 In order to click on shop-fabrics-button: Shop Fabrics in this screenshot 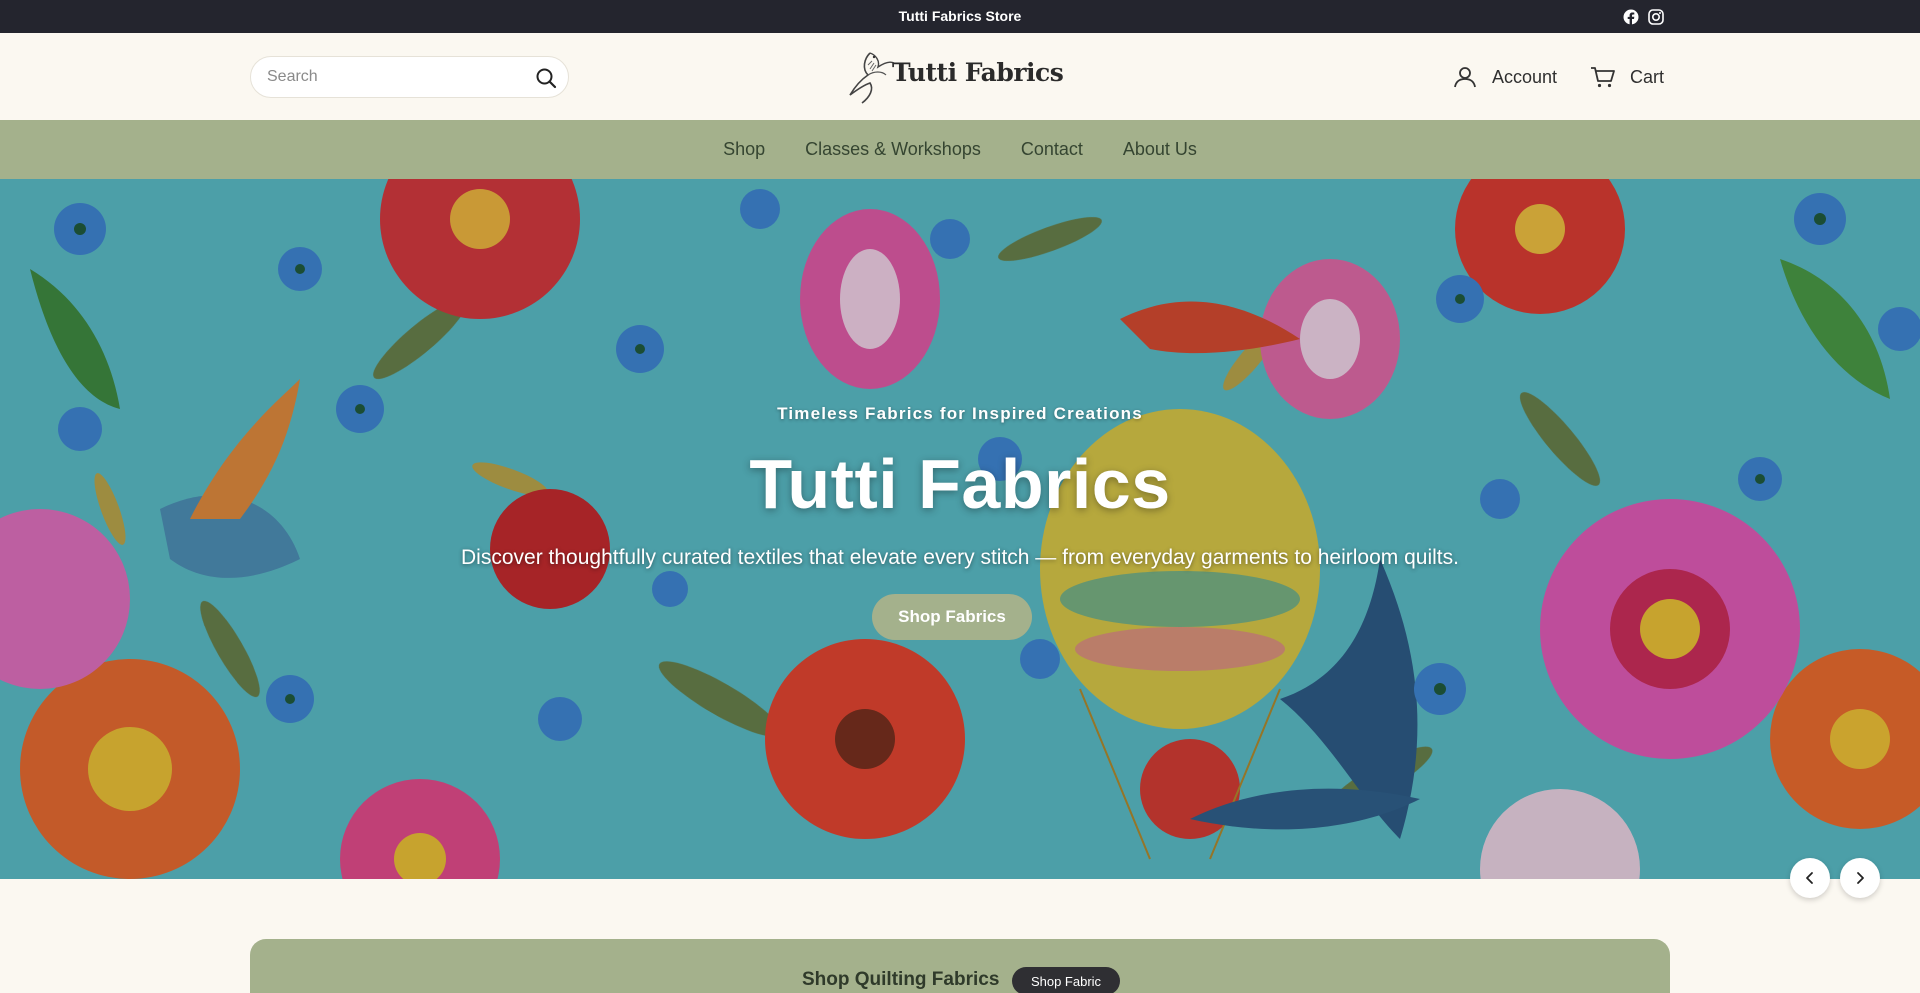, I will do `click(952, 617)`.